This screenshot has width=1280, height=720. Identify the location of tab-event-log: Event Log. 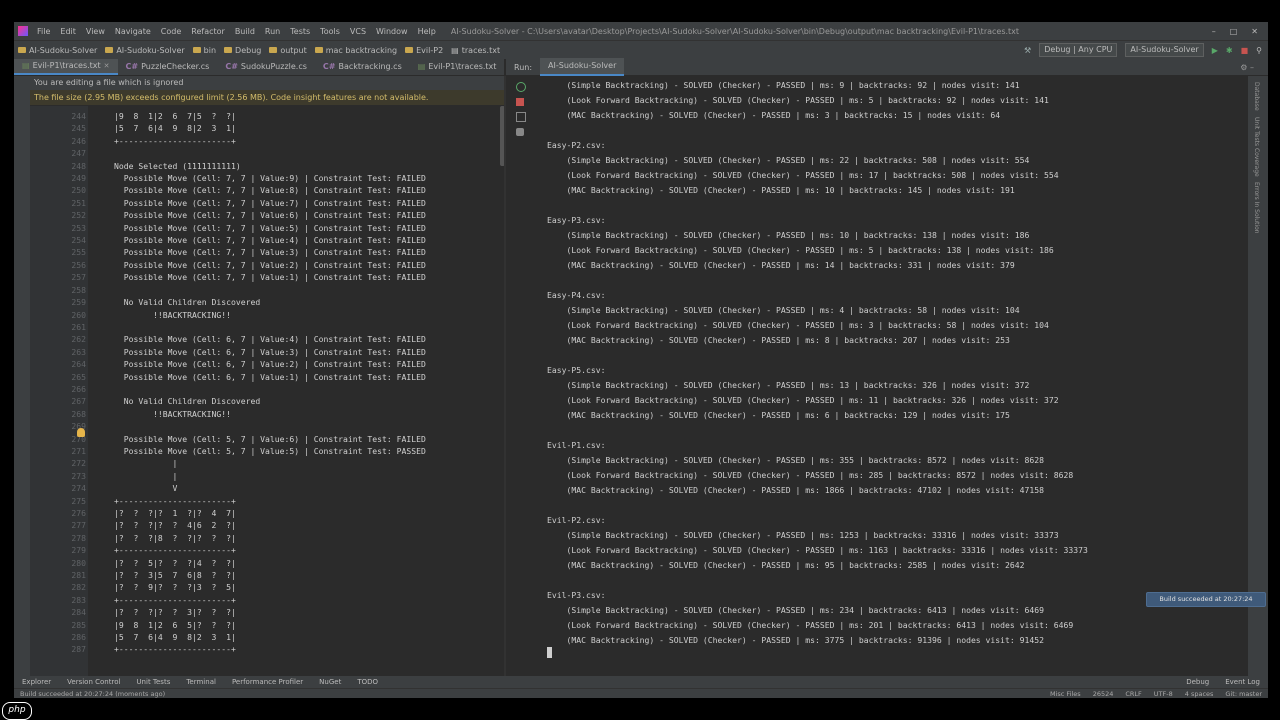
(1242, 682).